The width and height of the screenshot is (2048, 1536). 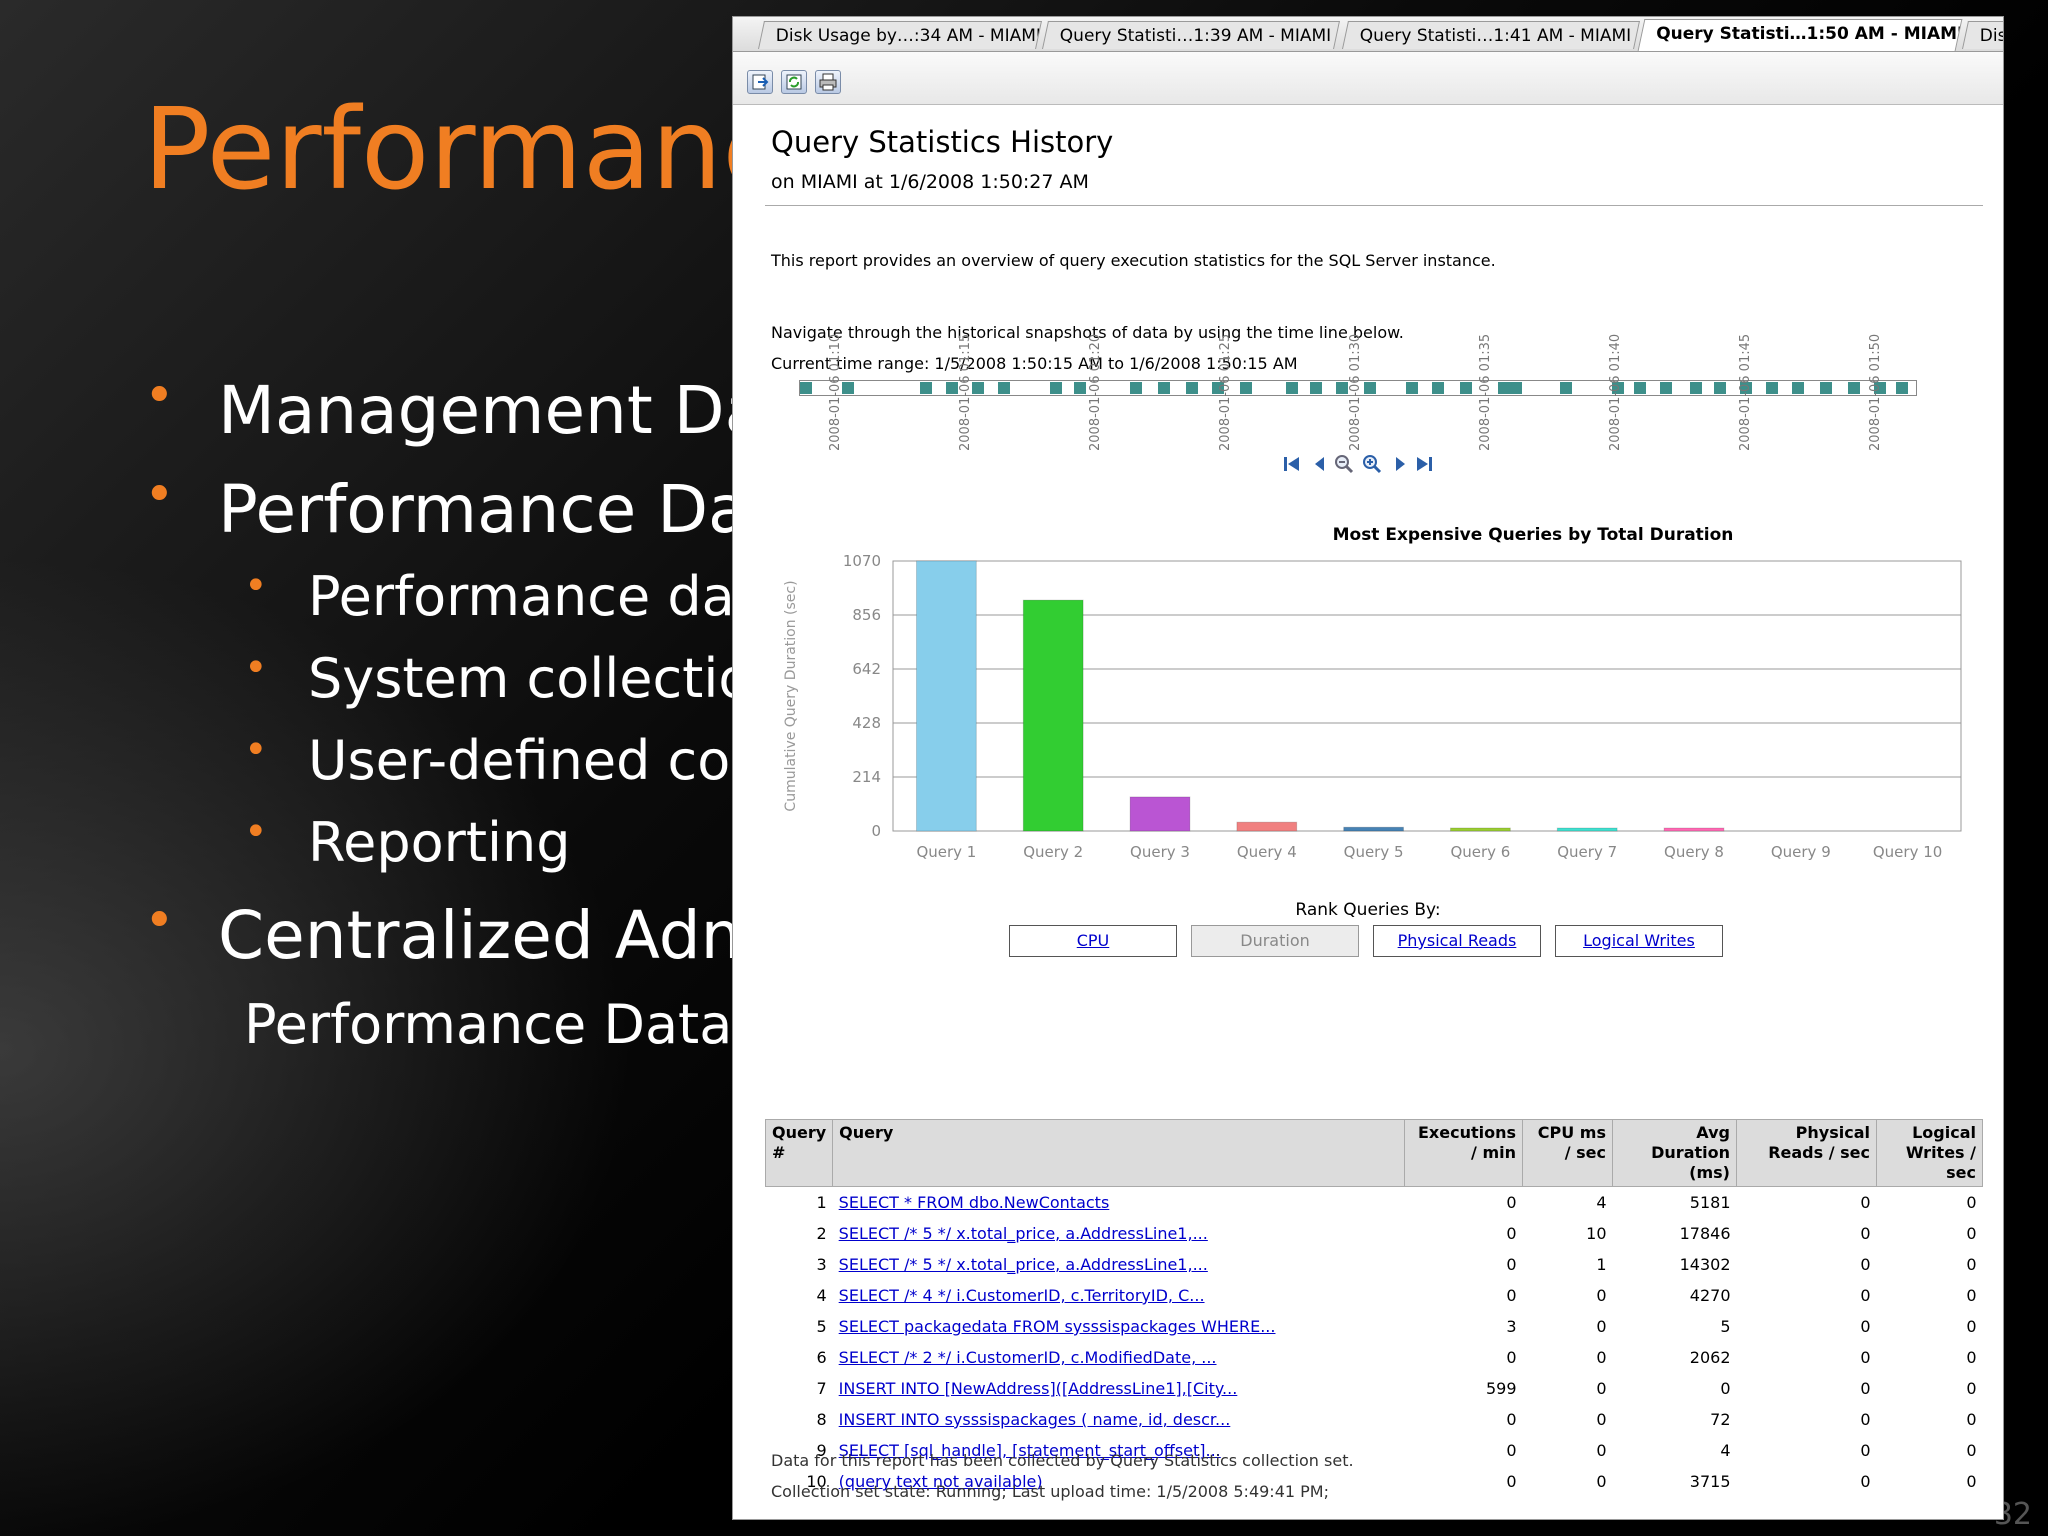 I want to click on timeline-label-text: 2008-01-06 01:50, so click(x=1875, y=392).